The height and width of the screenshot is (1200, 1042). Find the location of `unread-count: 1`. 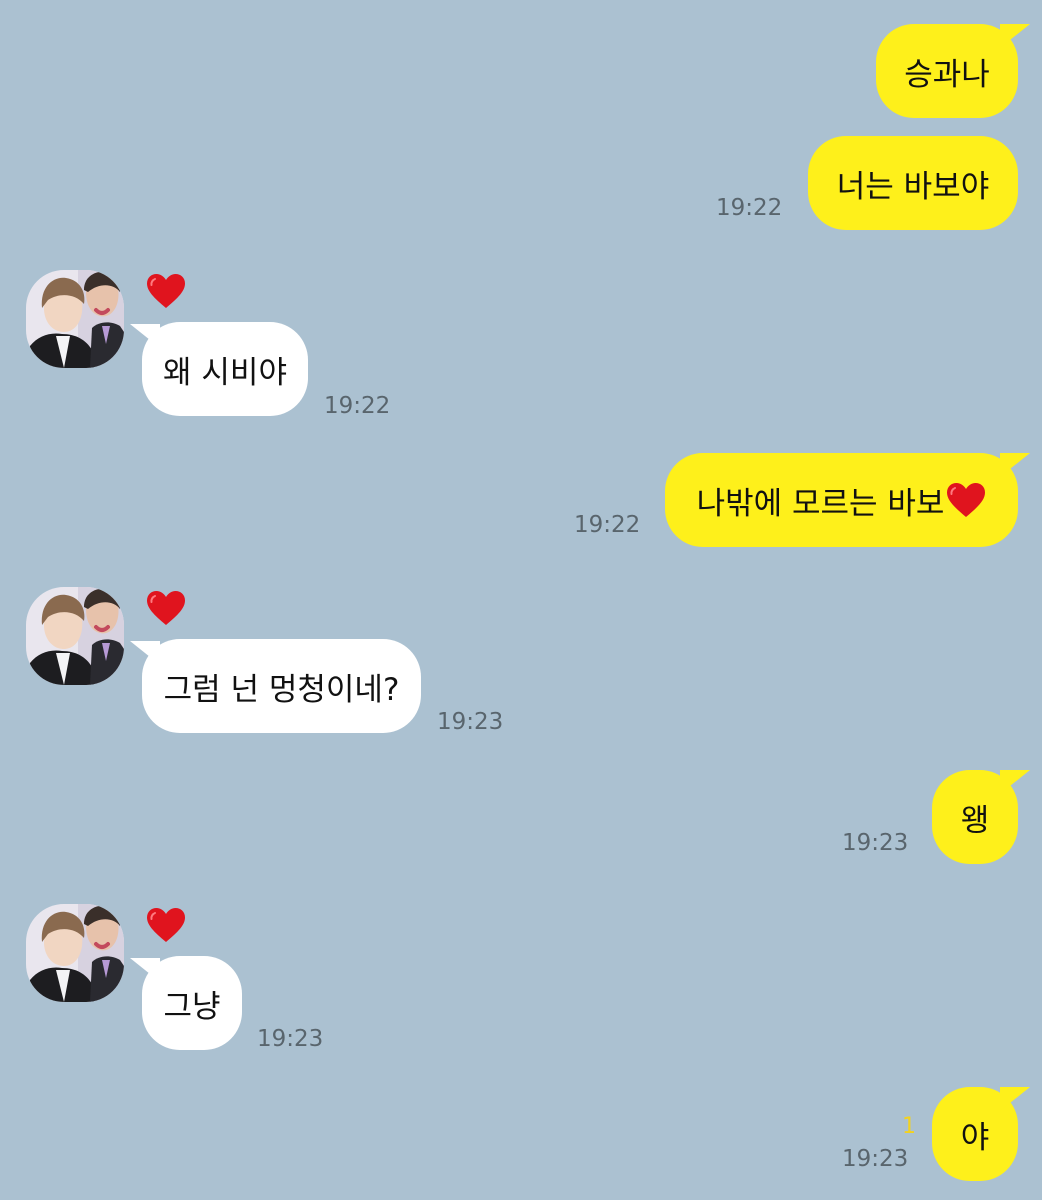

unread-count: 1 is located at coordinates (909, 1126).